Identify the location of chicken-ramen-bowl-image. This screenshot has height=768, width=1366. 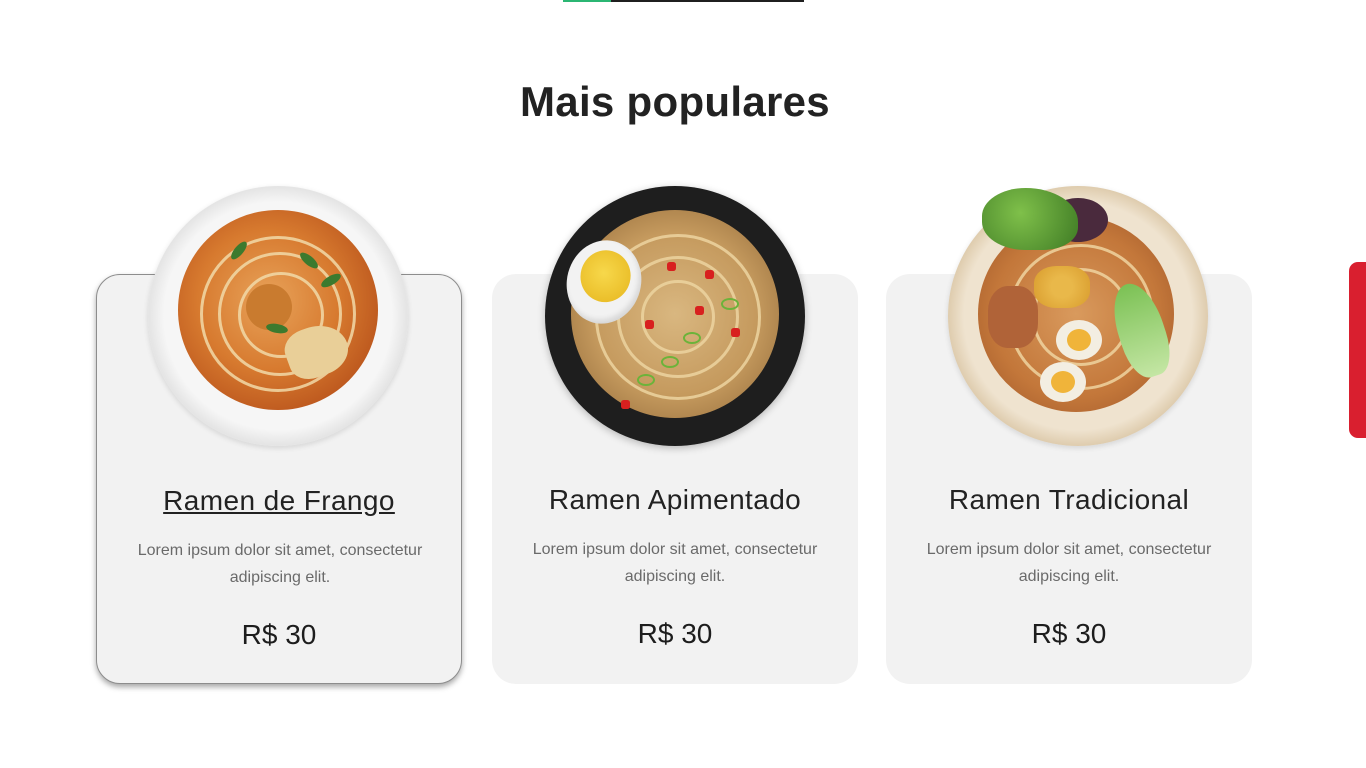
(278, 316).